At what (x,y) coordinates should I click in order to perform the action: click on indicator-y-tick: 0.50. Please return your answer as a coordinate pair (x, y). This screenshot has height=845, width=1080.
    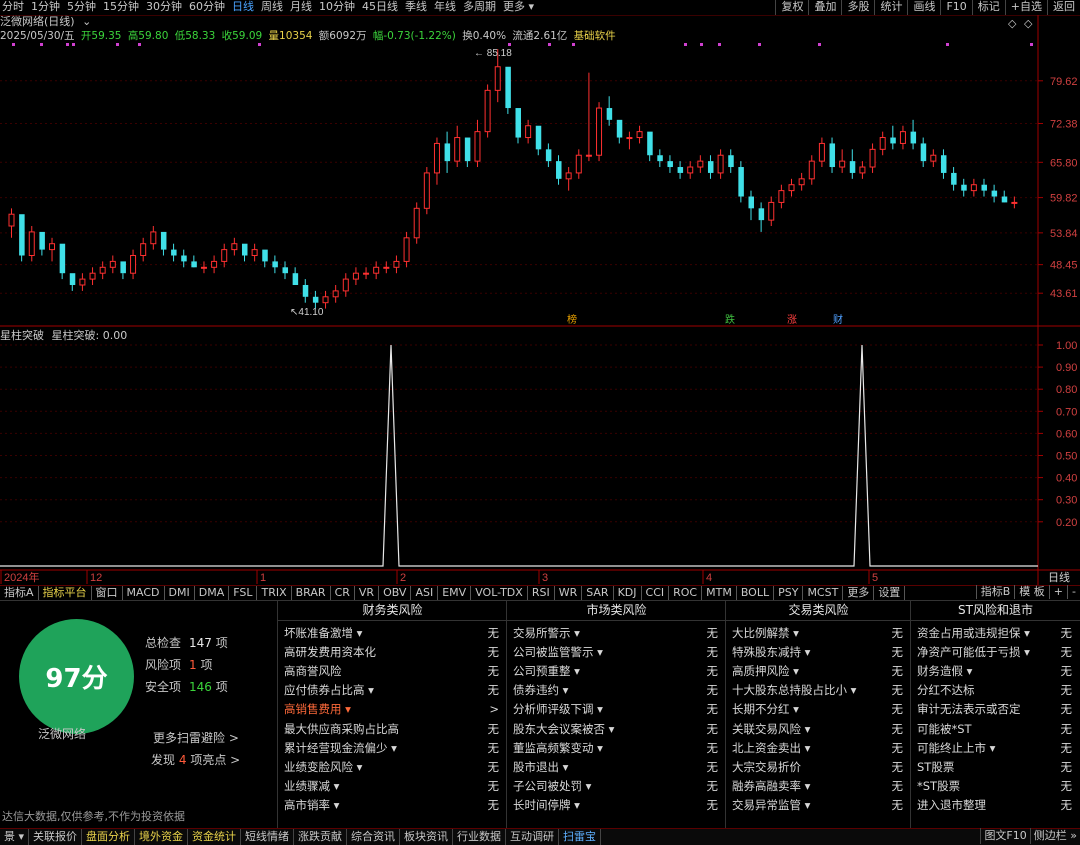
    Looking at the image, I should click on (1066, 457).